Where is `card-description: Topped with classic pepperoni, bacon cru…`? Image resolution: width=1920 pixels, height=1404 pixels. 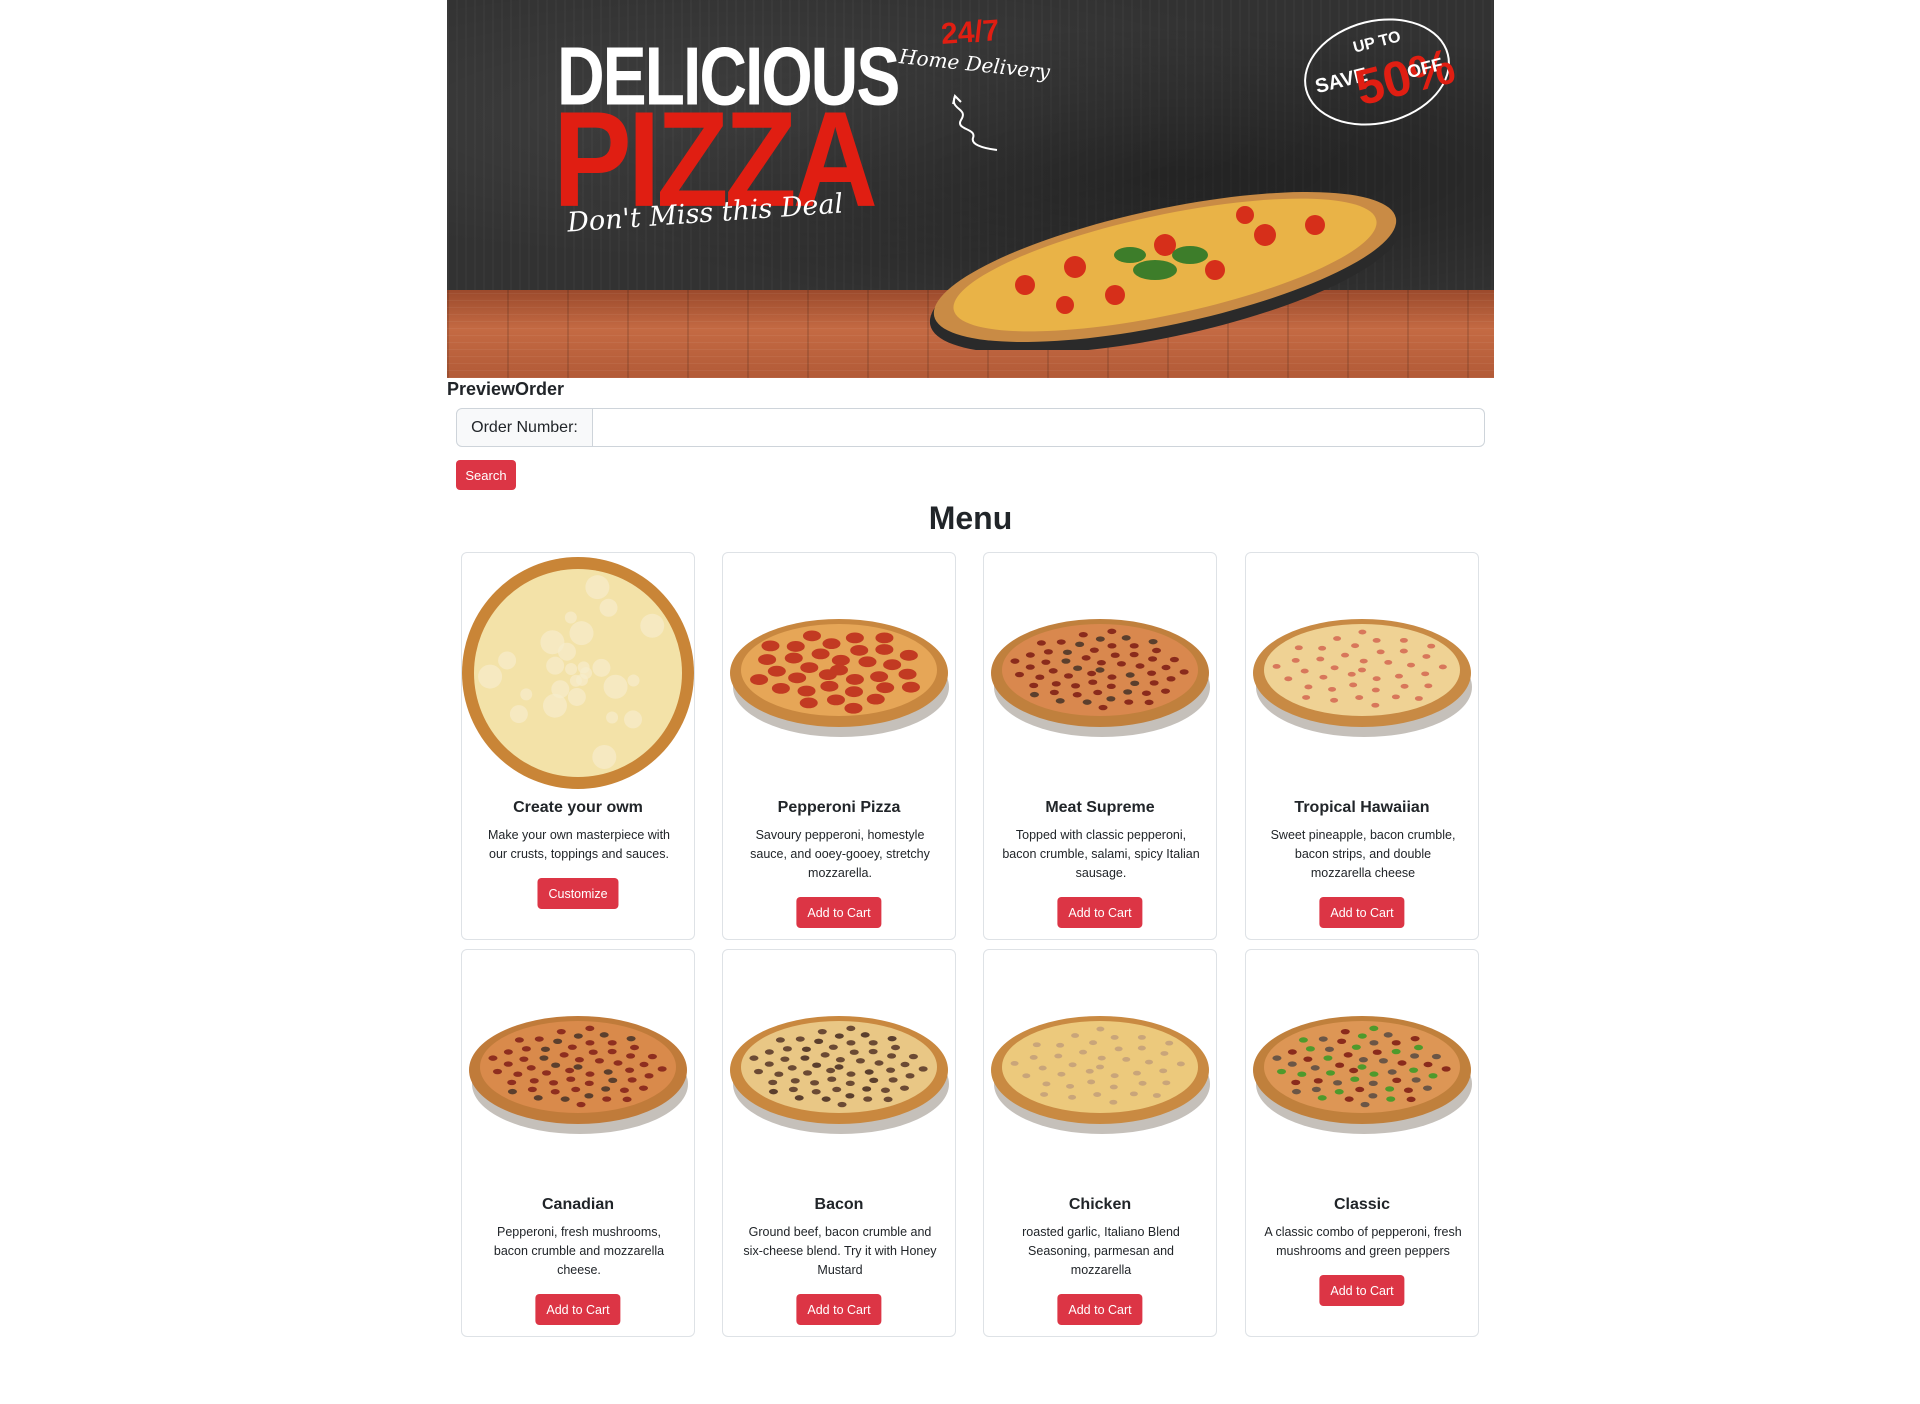 card-description: Topped with classic pepperoni, bacon cru… is located at coordinates (1101, 854).